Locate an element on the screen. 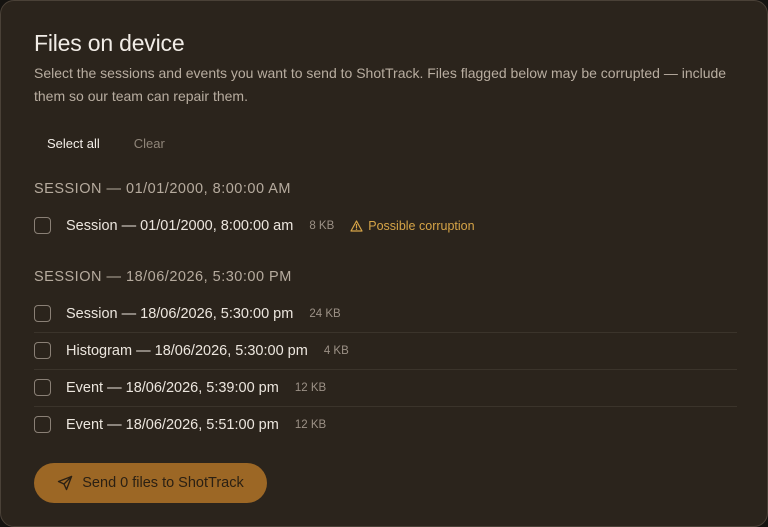 The width and height of the screenshot is (768, 527). file-row: Event — 18/06/2026, 5:39:00 pm 12 KB is located at coordinates (385, 388).